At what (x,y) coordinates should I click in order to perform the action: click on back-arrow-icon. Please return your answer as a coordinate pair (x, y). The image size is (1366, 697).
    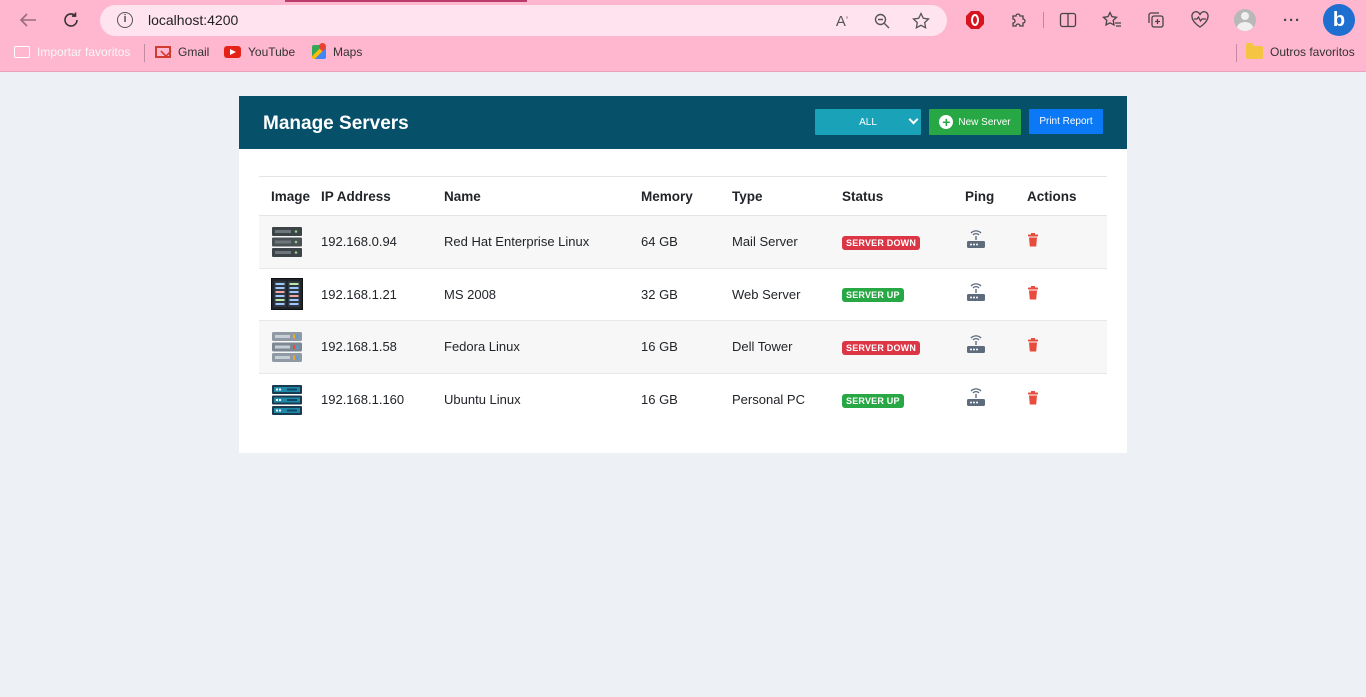
    Looking at the image, I should click on (27, 20).